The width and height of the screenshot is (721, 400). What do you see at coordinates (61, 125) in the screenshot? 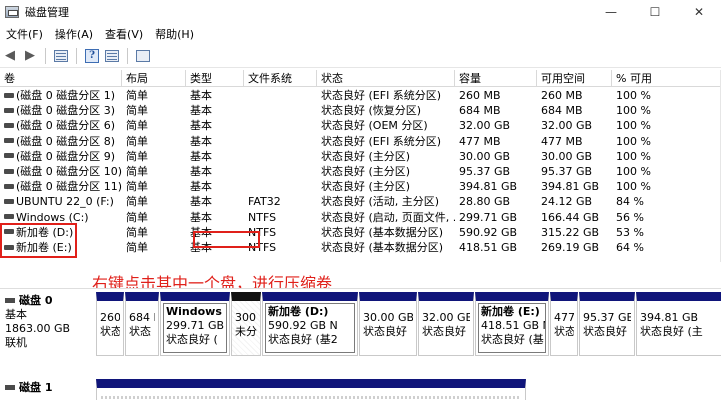
I see `cell-volume-name: (磁盘 0 磁盘分区 6)` at bounding box center [61, 125].